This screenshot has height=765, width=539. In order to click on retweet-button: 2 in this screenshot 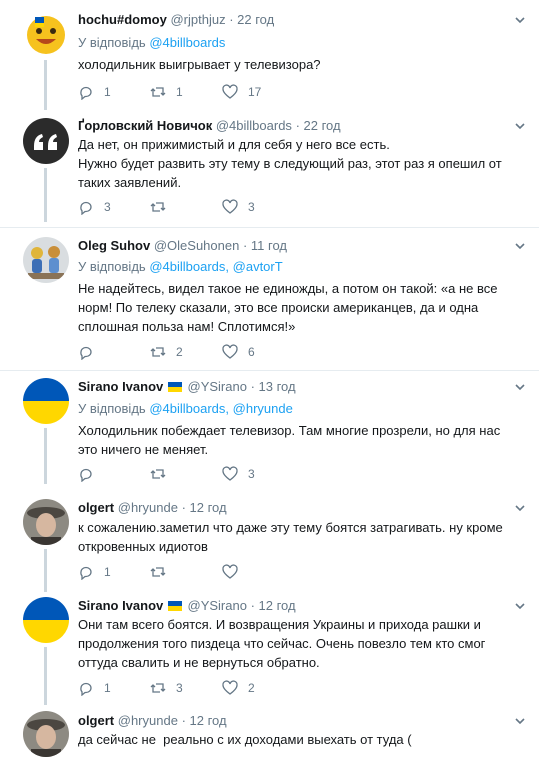, I will do `click(166, 352)`.